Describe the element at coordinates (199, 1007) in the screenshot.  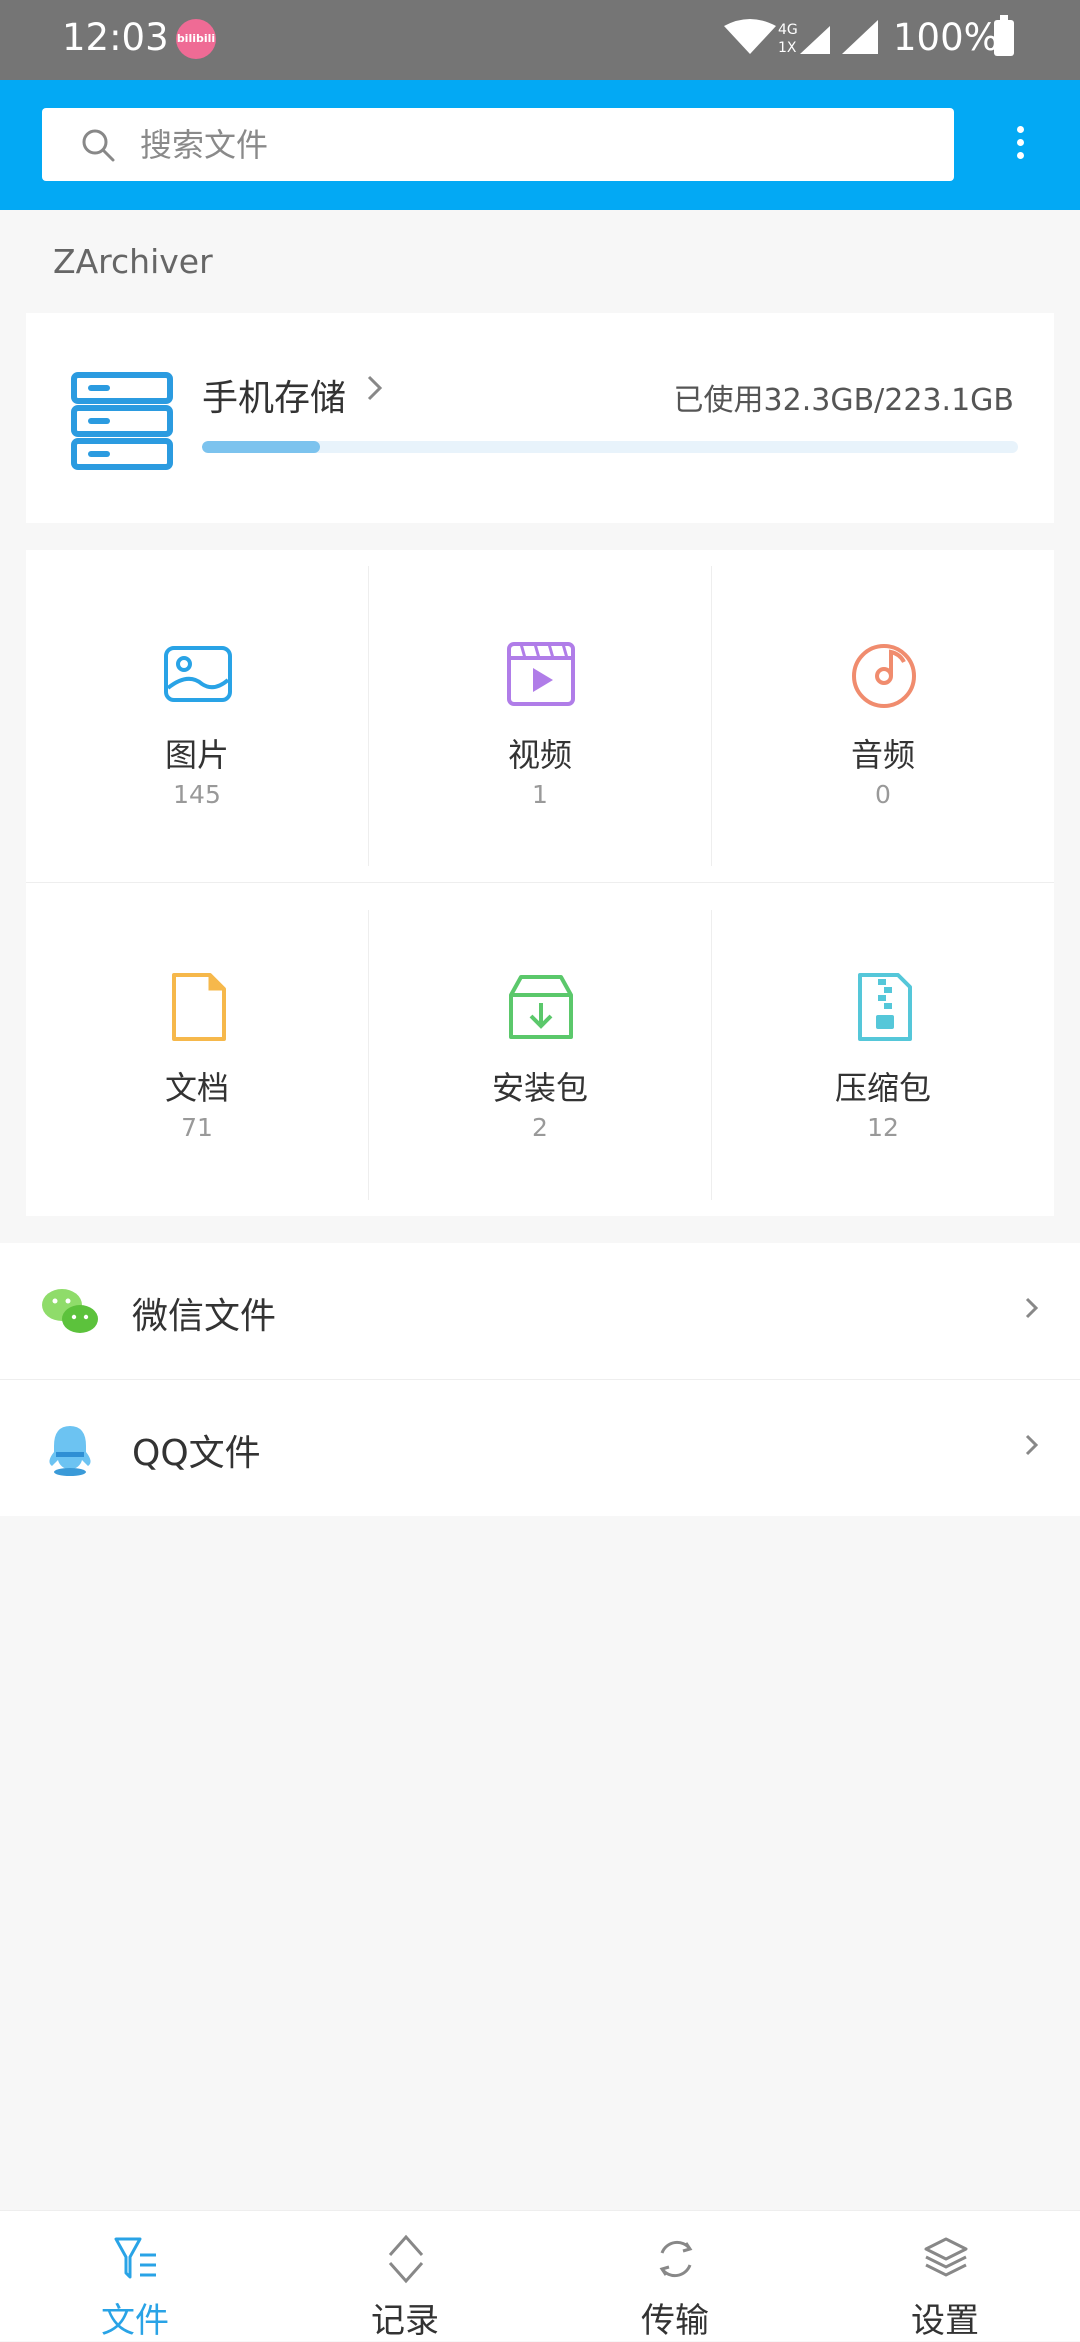
I see `document-icon` at that location.